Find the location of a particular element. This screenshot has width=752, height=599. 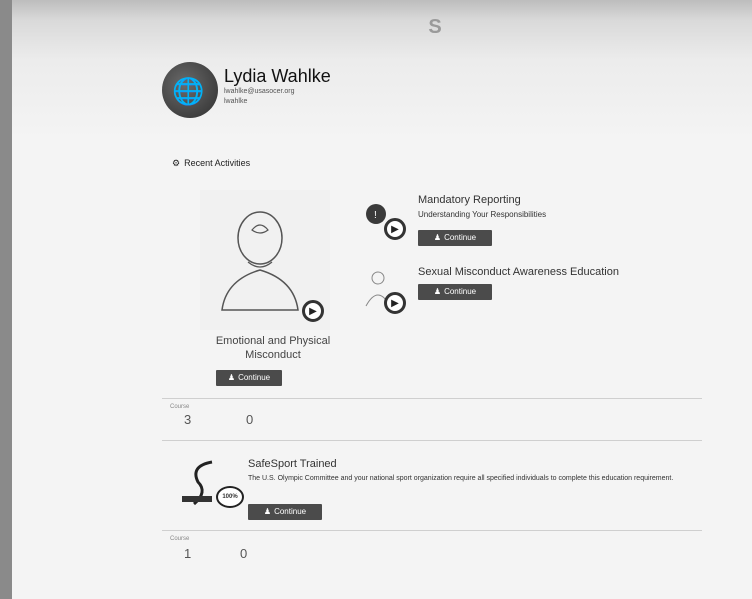

featured-course-title: Emotional and Physical Misconduct is located at coordinates (273, 348).